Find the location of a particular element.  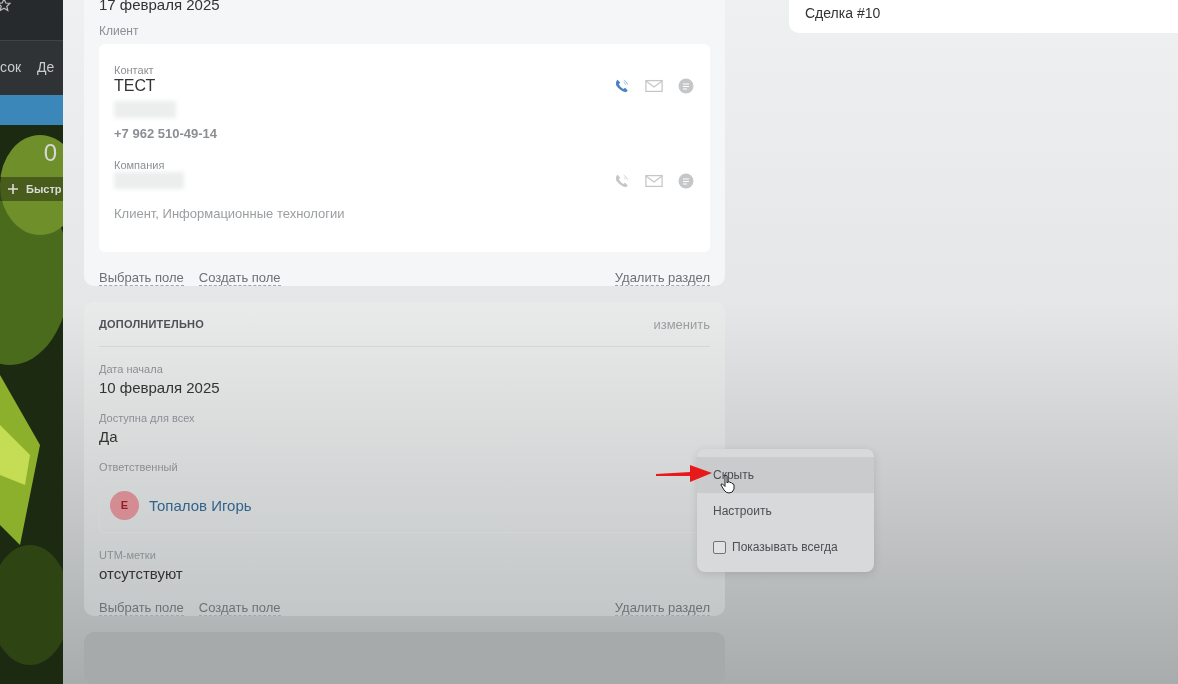

field-label: Ответственный is located at coordinates (139, 467).